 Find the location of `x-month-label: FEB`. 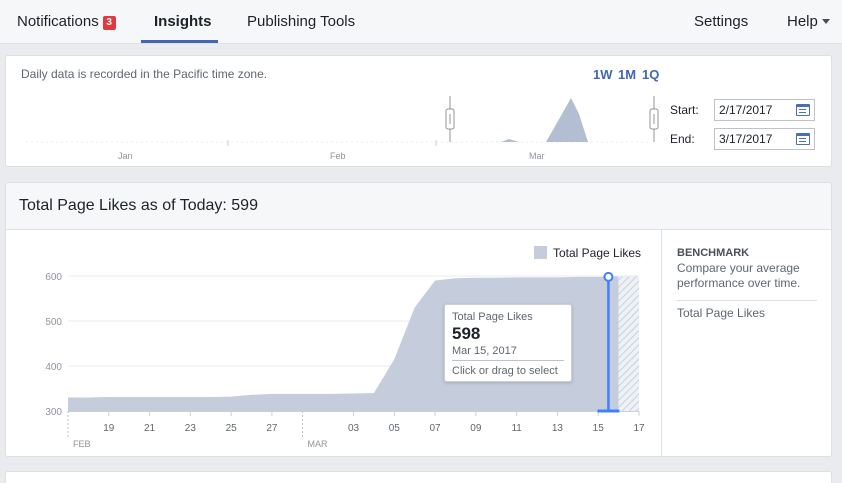

x-month-label: FEB is located at coordinates (82, 444).